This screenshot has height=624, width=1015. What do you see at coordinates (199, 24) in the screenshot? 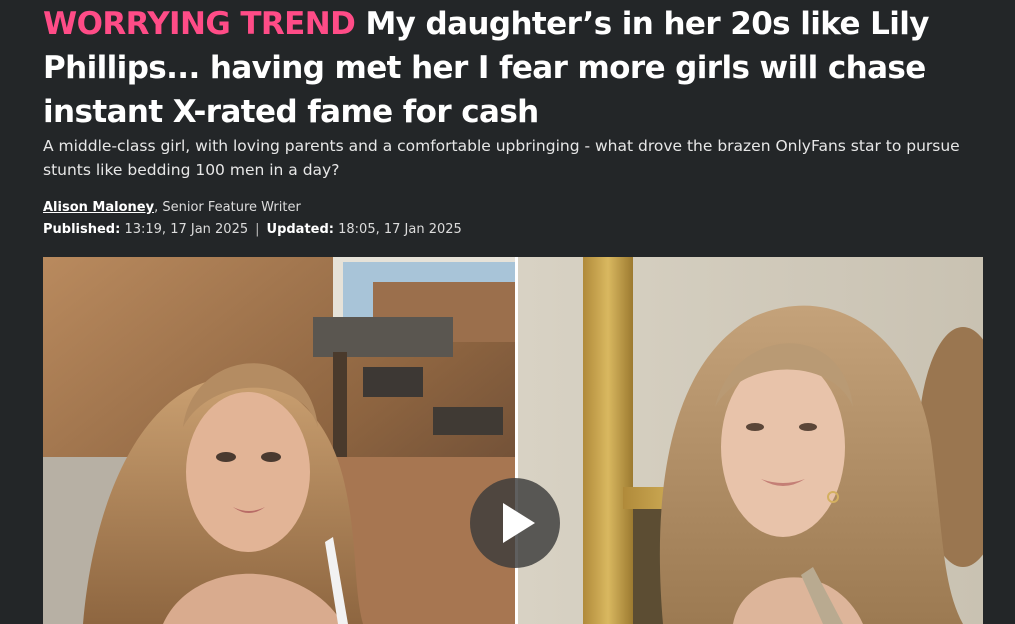
I see `headline-kicker: WORRYING TREND` at bounding box center [199, 24].